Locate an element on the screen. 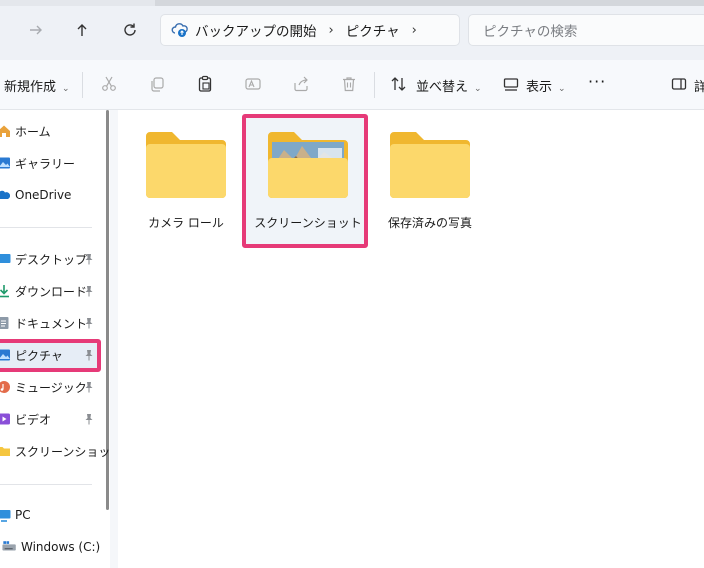 The image size is (704, 568). sidebar-item-label: デスクトップ is located at coordinates (51, 259).